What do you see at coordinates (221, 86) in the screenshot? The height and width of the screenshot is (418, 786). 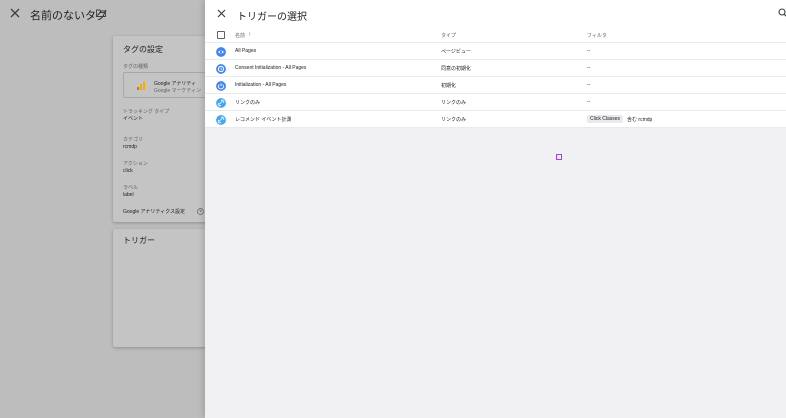 I see `power-icon` at bounding box center [221, 86].